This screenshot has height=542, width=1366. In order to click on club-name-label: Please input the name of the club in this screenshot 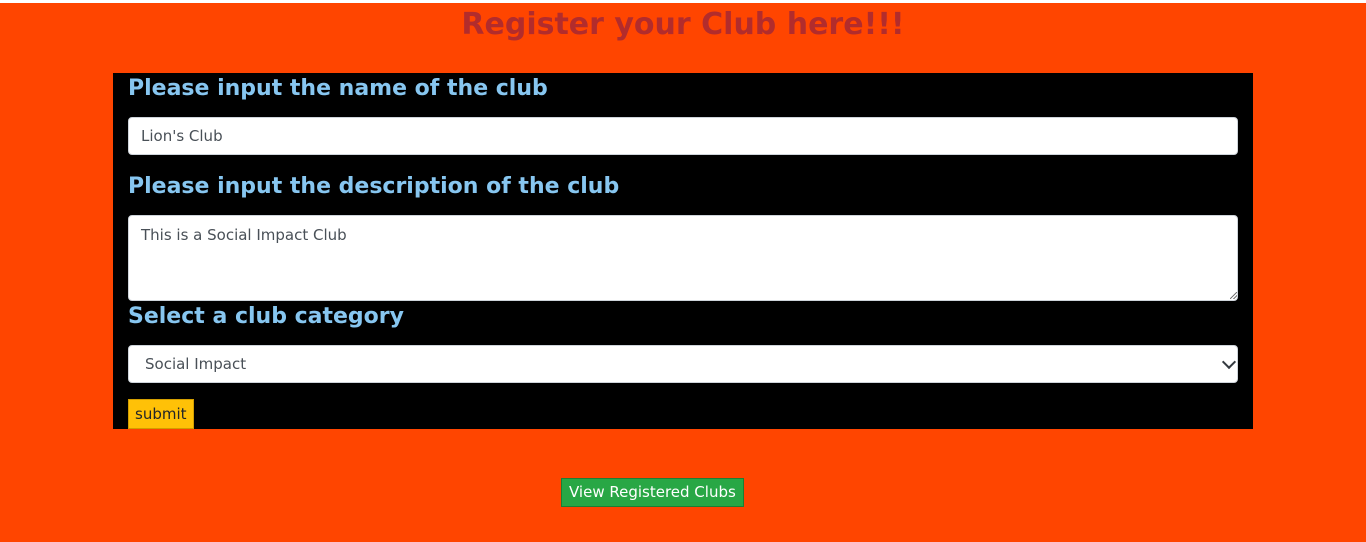, I will do `click(338, 88)`.